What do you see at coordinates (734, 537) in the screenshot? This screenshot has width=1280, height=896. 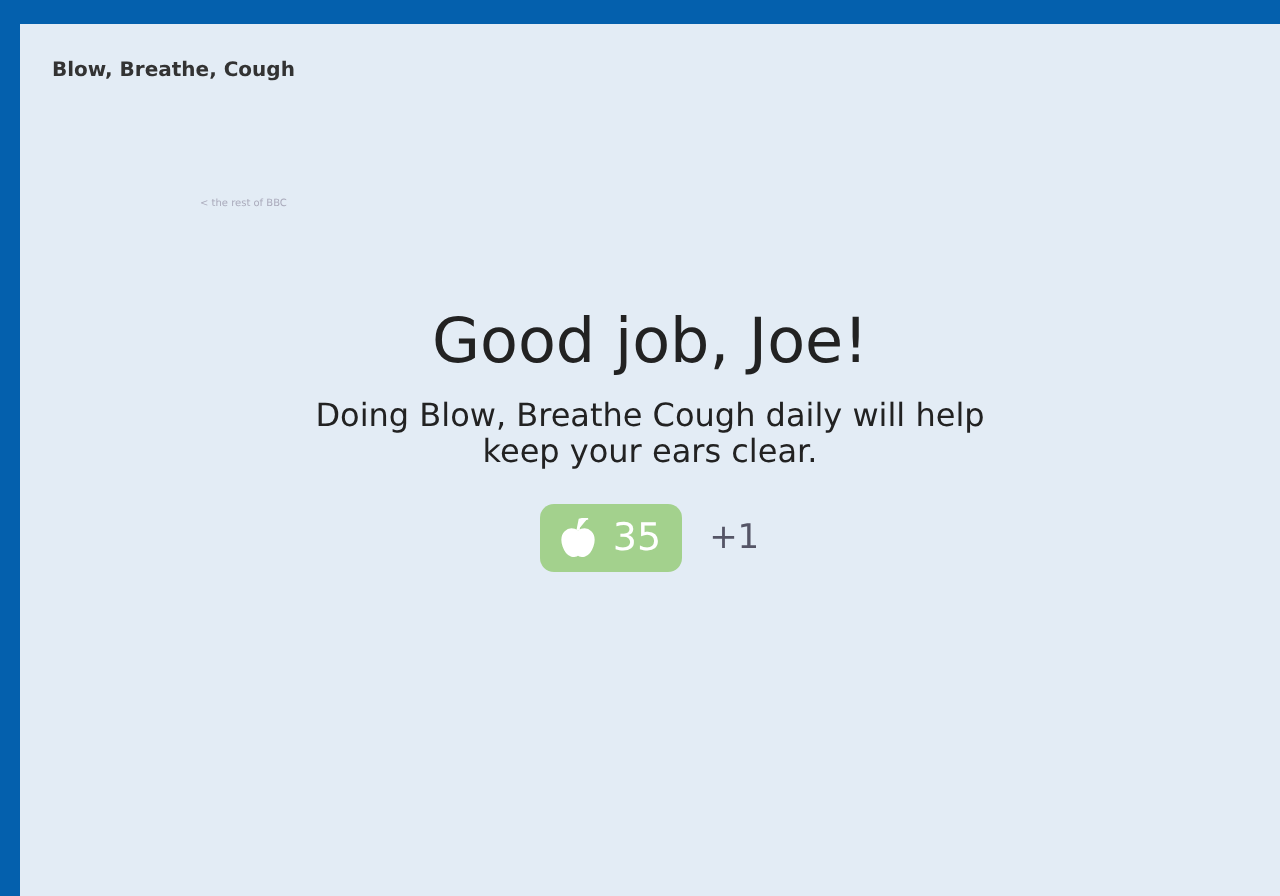 I see `increment-text: +1` at bounding box center [734, 537].